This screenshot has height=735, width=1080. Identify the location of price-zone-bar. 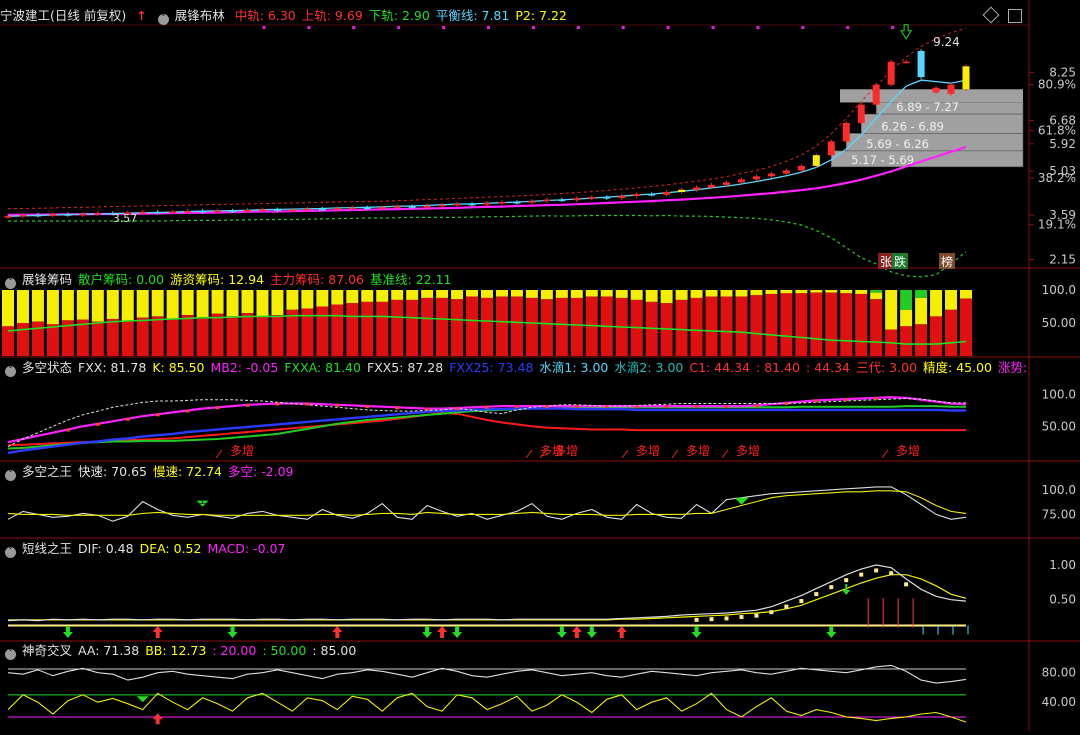
(931, 96).